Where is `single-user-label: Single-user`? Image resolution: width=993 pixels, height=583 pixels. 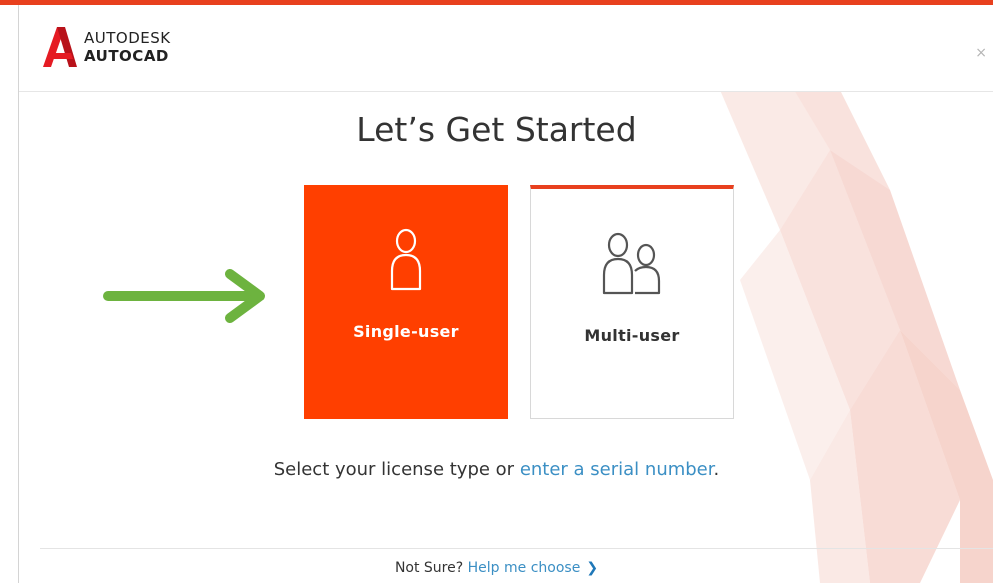
single-user-label: Single-user is located at coordinates (406, 331).